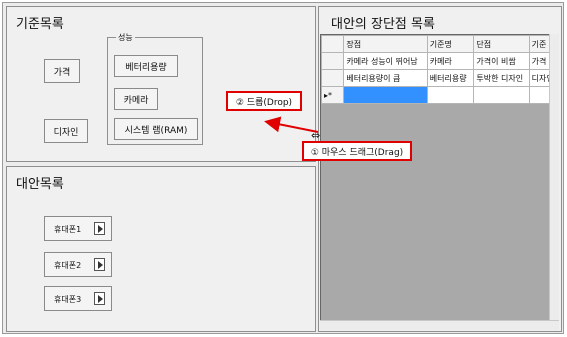 Image resolution: width=567 pixels, height=337 pixels. What do you see at coordinates (439, 325) in the screenshot?
I see `horizontal-scrollbar` at bounding box center [439, 325].